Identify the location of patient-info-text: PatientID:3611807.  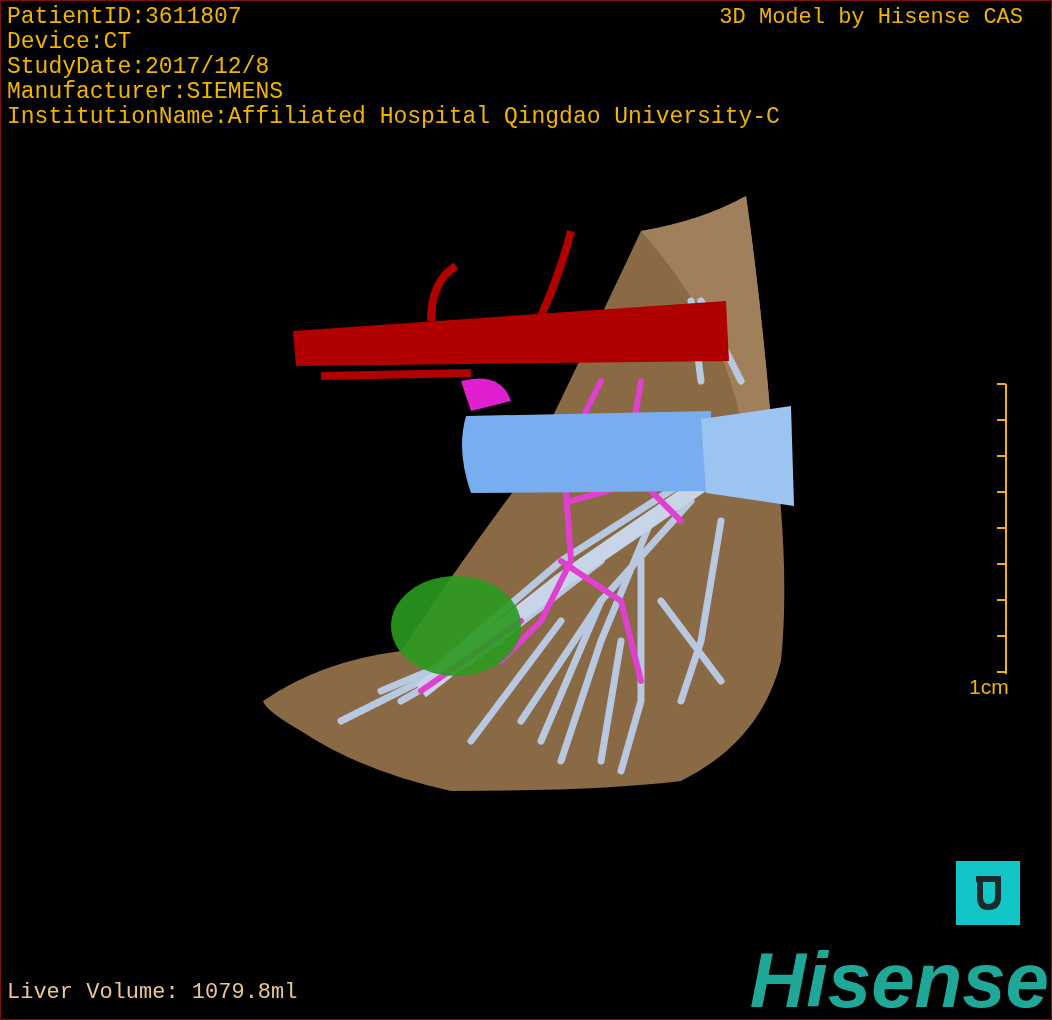
(124, 17).